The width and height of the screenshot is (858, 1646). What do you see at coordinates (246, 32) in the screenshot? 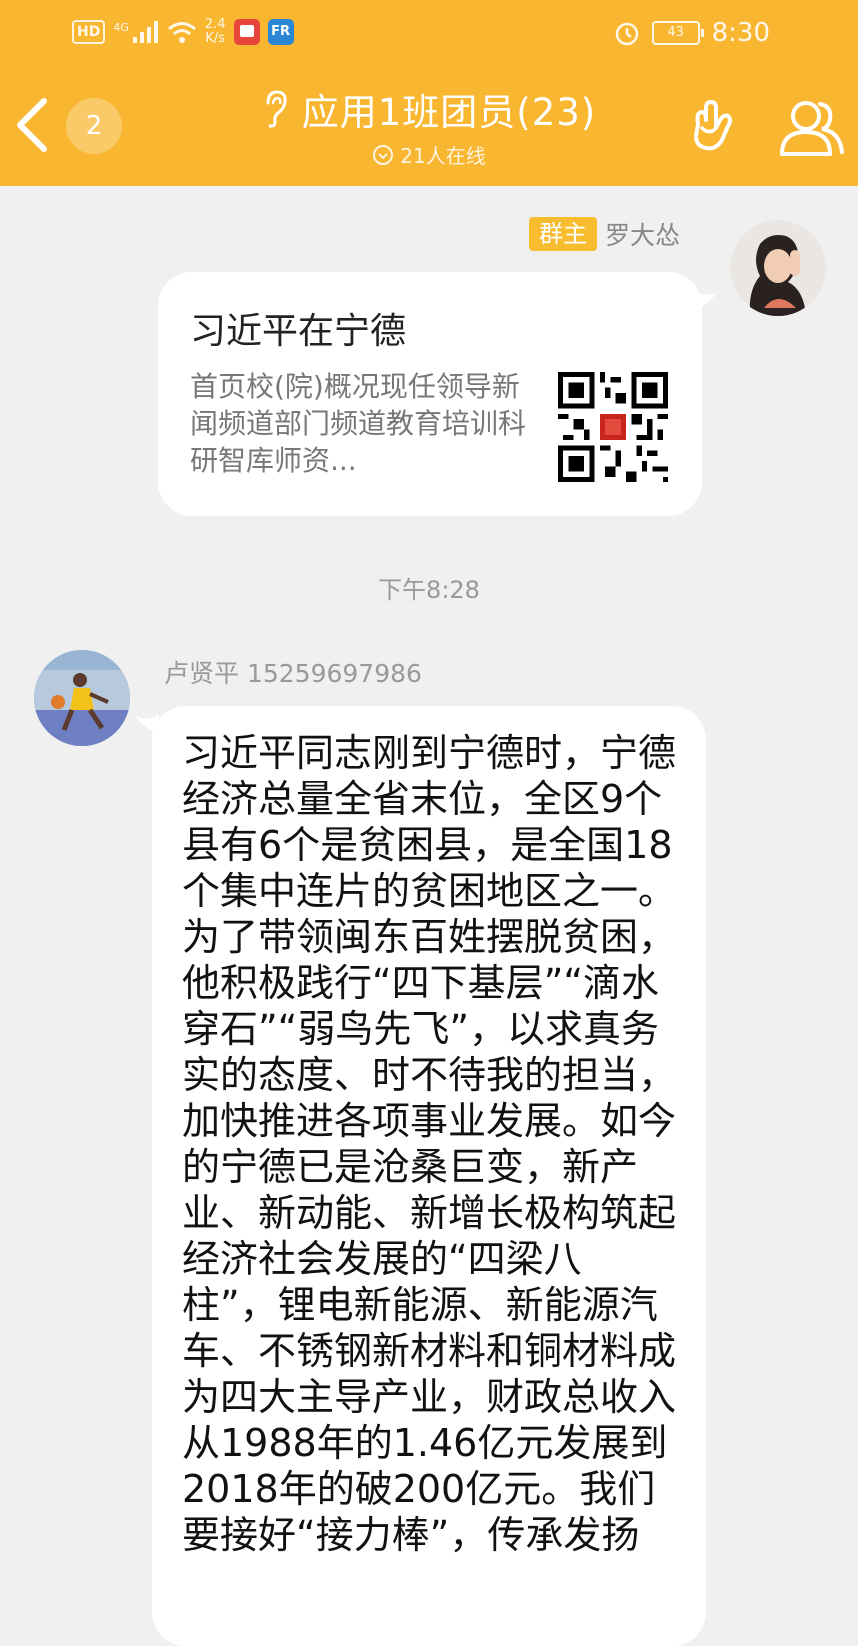
I see `book-app-icon` at bounding box center [246, 32].